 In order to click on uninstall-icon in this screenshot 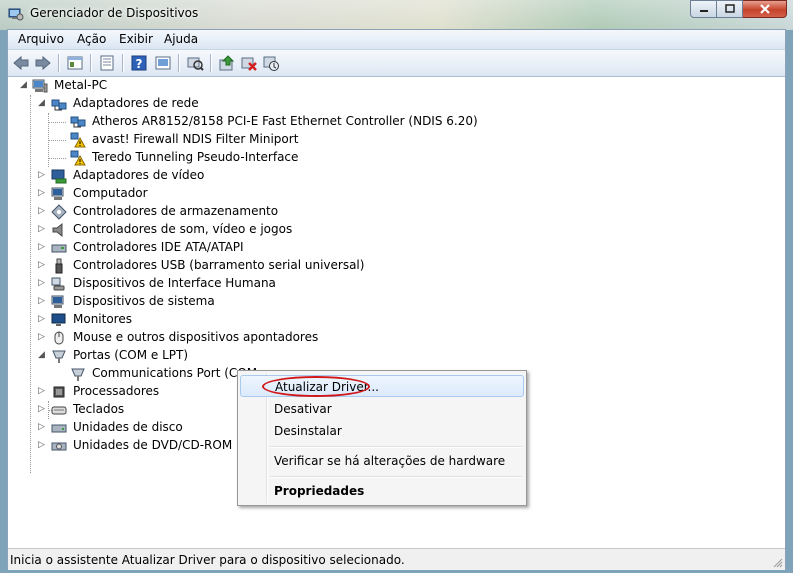, I will do `click(249, 63)`.